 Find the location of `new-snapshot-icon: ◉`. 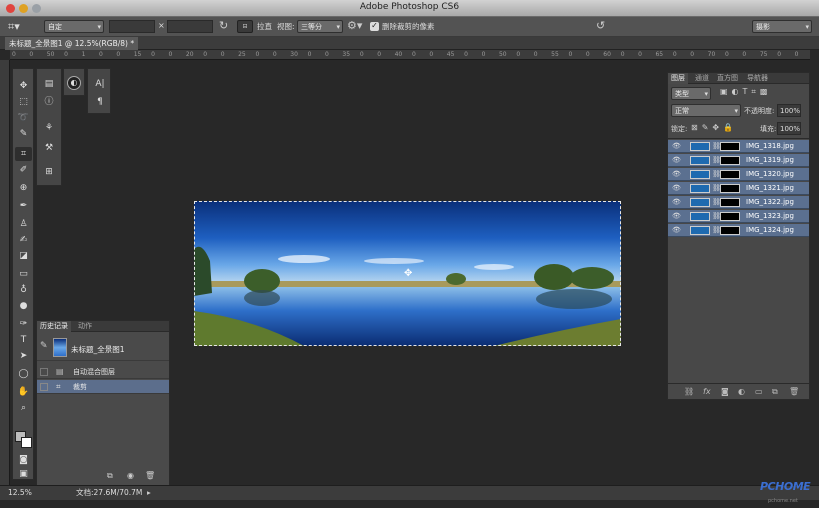

new-snapshot-icon: ◉ is located at coordinates (130, 475).